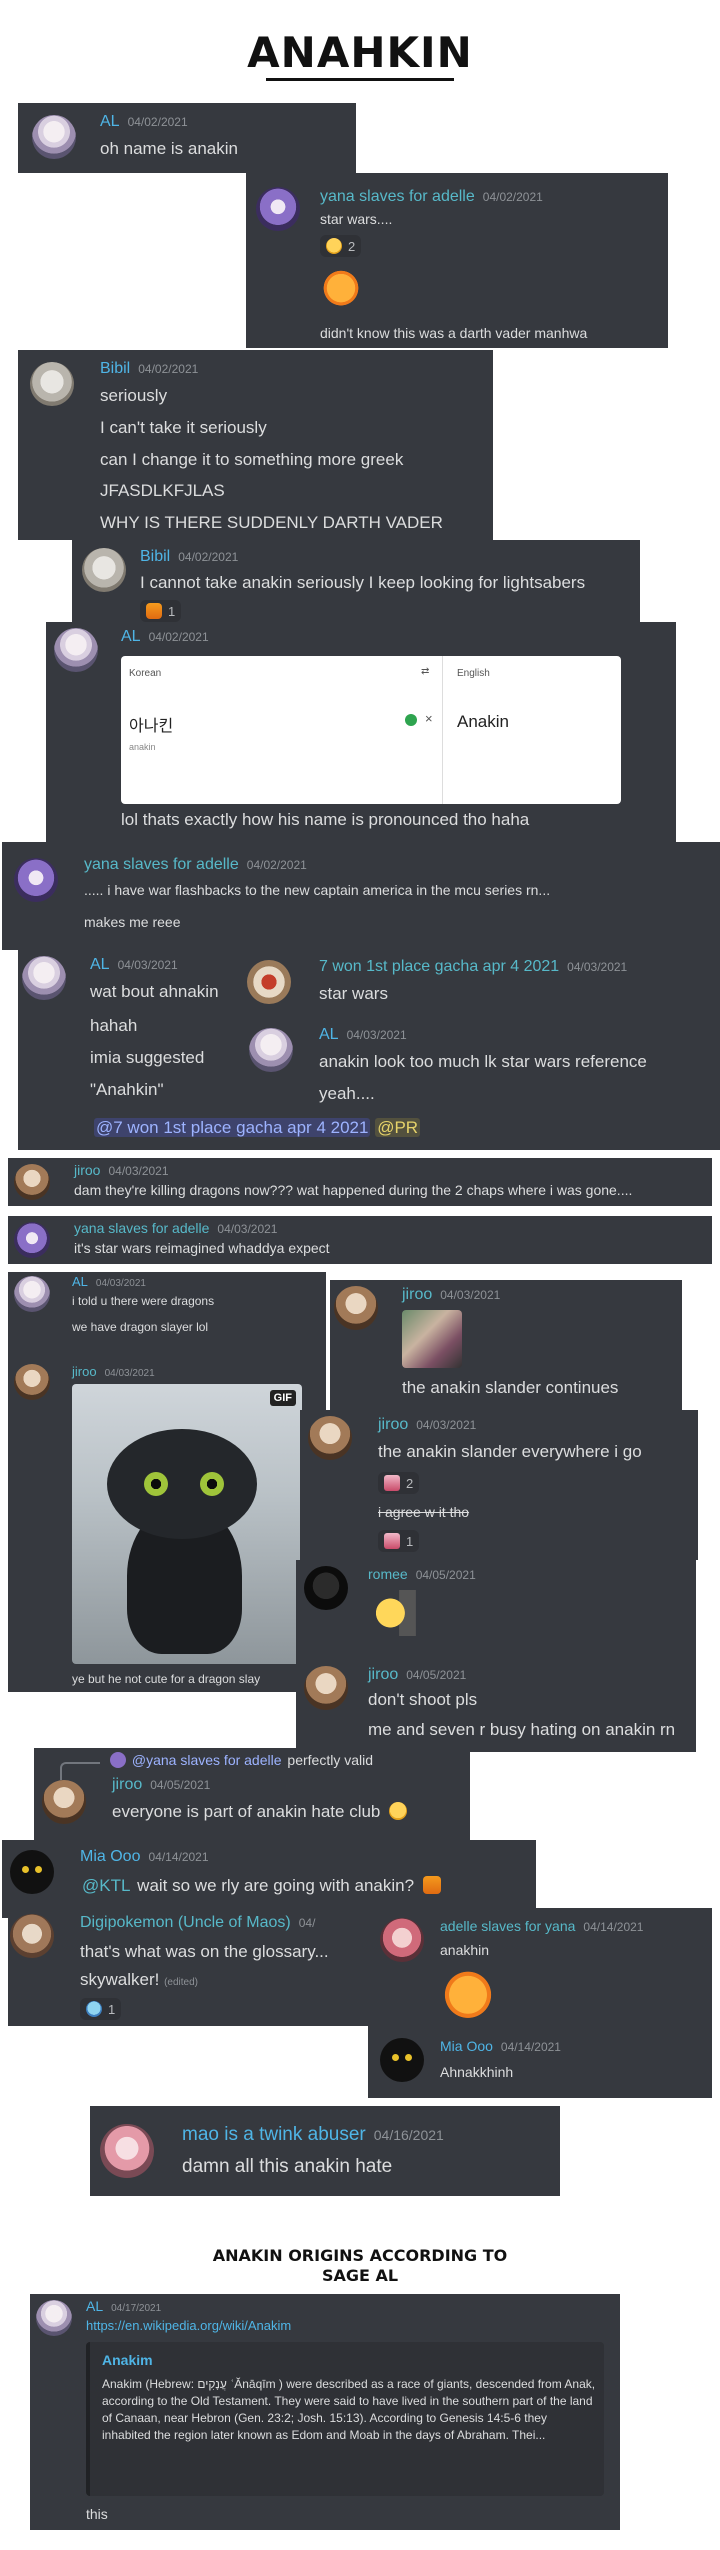  I want to click on dragon-gif: GIF, so click(187, 1524).